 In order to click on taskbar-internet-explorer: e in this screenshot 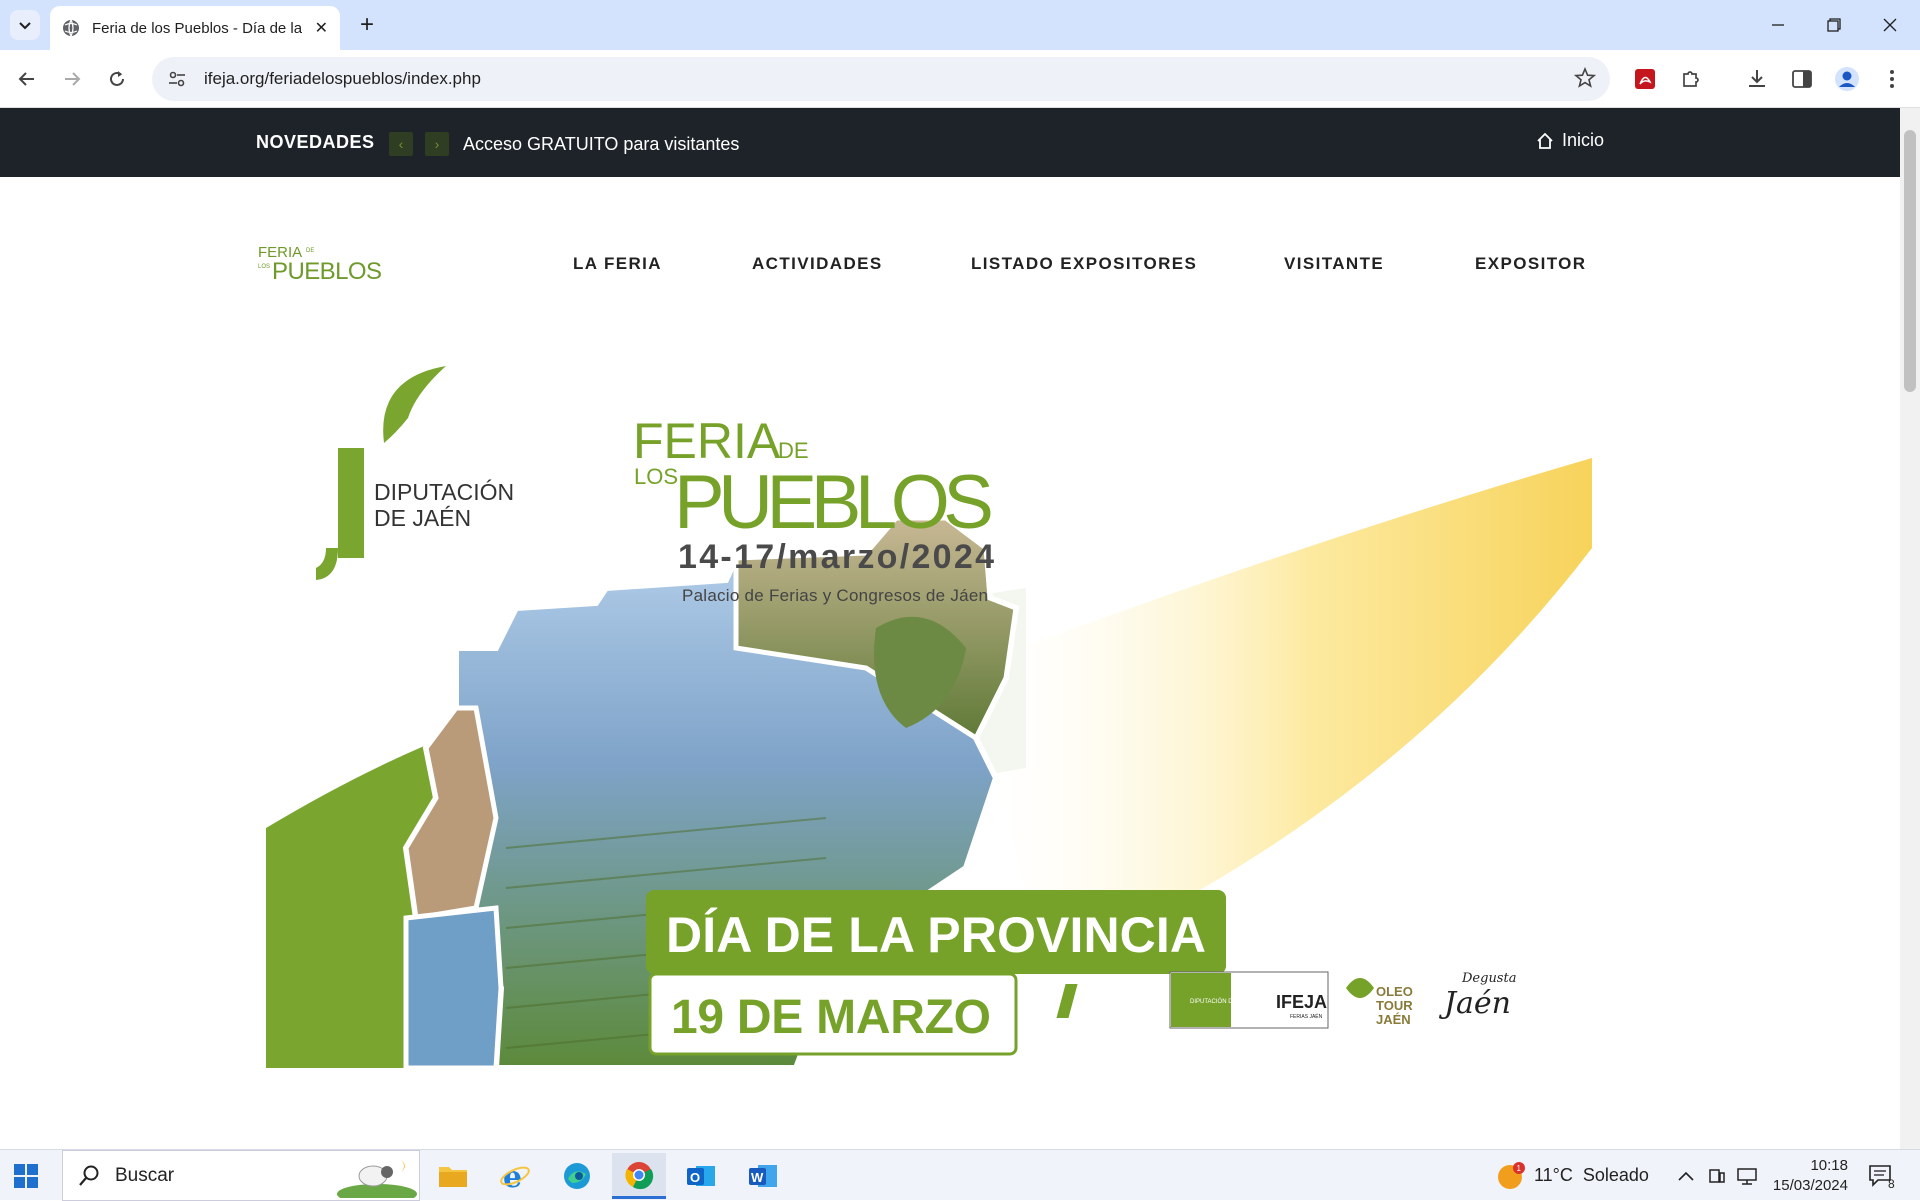, I will do `click(515, 1176)`.